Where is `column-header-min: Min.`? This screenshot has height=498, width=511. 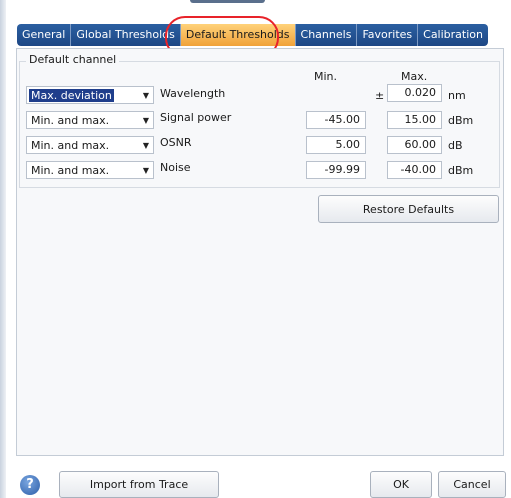
column-header-min: Min. is located at coordinates (326, 76).